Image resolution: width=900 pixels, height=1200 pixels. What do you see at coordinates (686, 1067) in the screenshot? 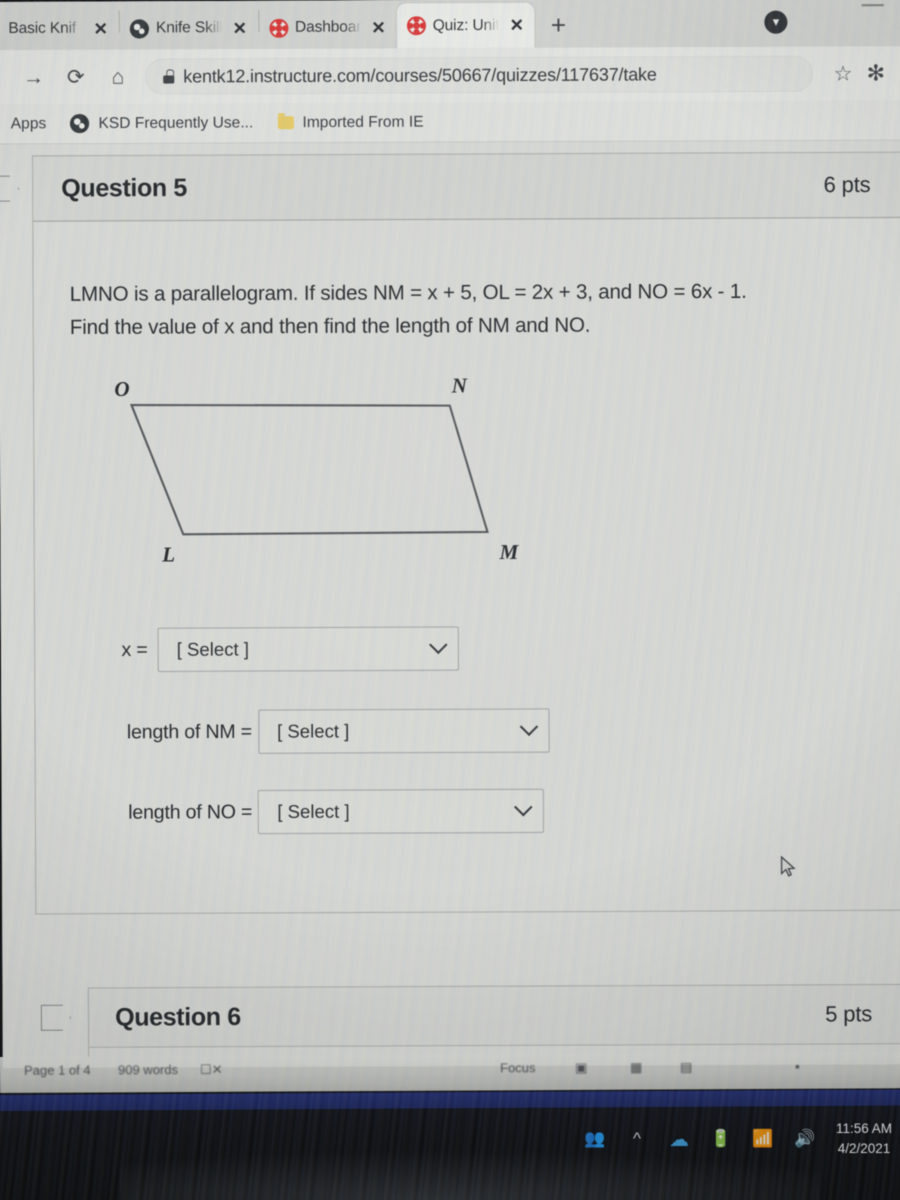
I see `web-layout-icon: ▤` at bounding box center [686, 1067].